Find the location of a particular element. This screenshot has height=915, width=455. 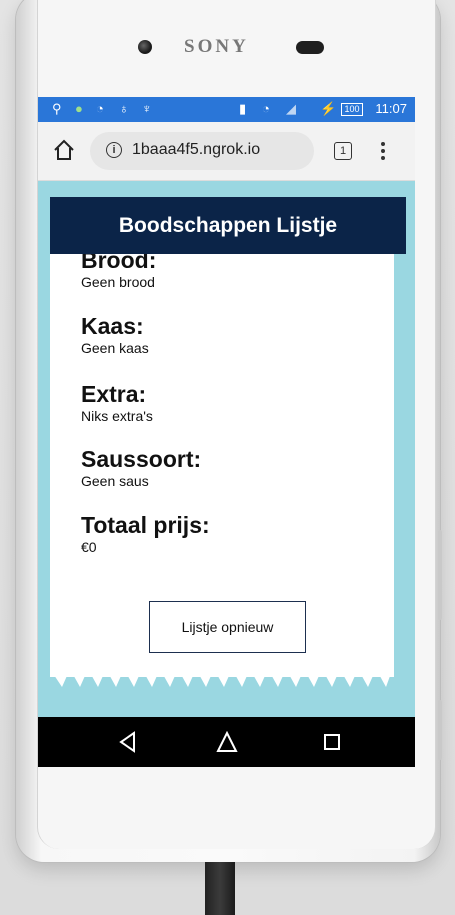

section-title: Totaal prijs: is located at coordinates (145, 525).